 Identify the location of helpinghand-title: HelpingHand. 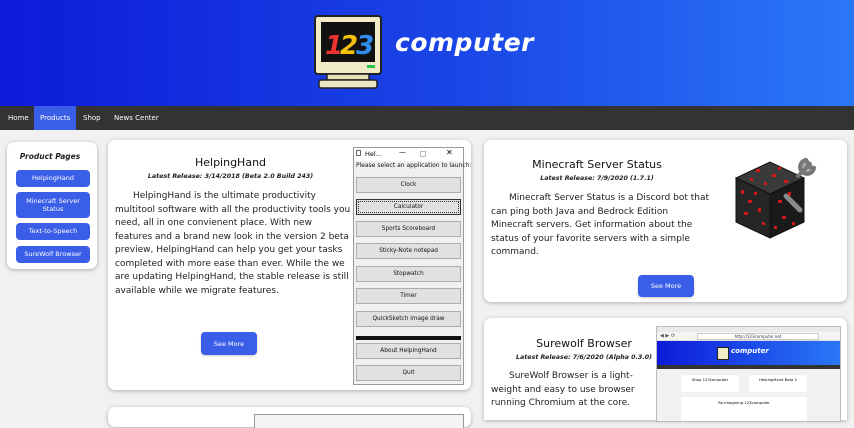
(230, 162).